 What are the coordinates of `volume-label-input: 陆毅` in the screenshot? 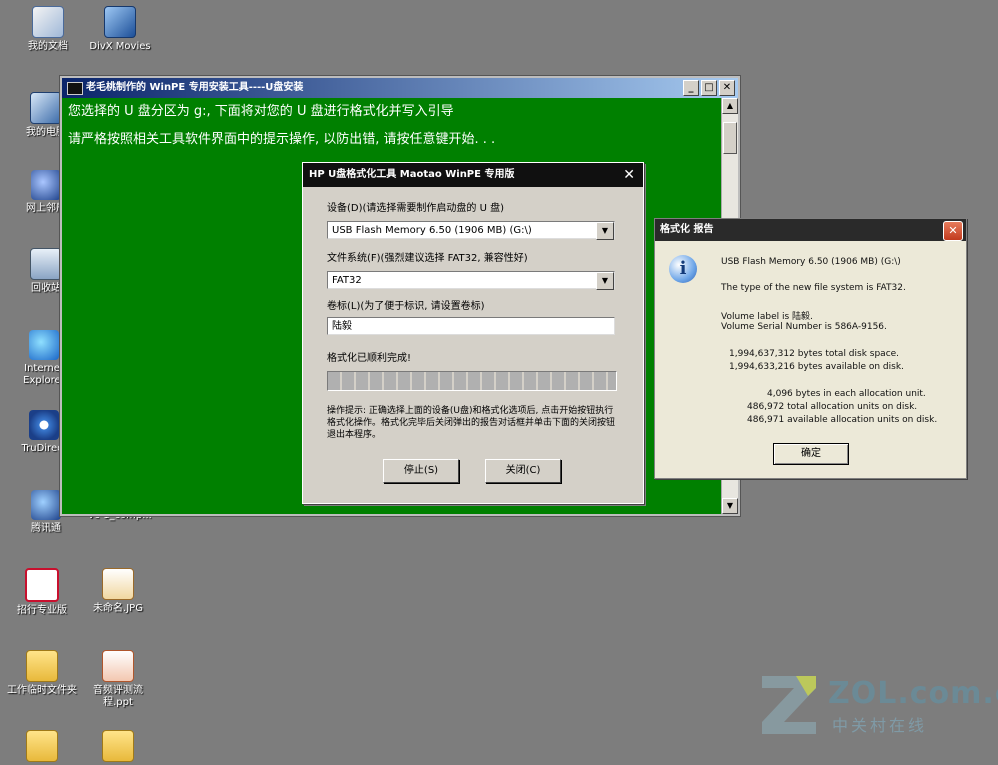 It's located at (471, 326).